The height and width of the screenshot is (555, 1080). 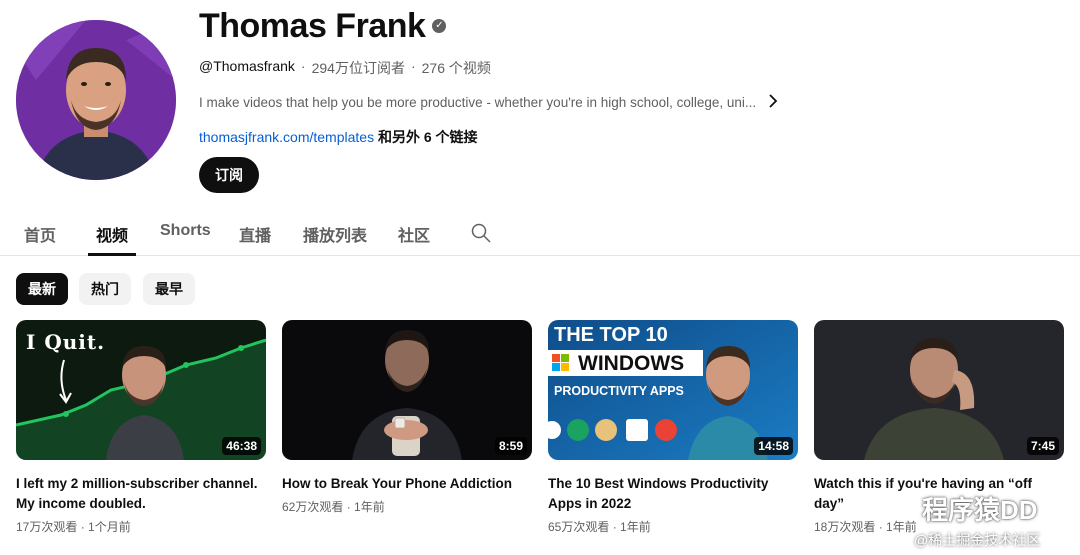 What do you see at coordinates (247, 66) in the screenshot?
I see `channel-handle: @Thomasfrank` at bounding box center [247, 66].